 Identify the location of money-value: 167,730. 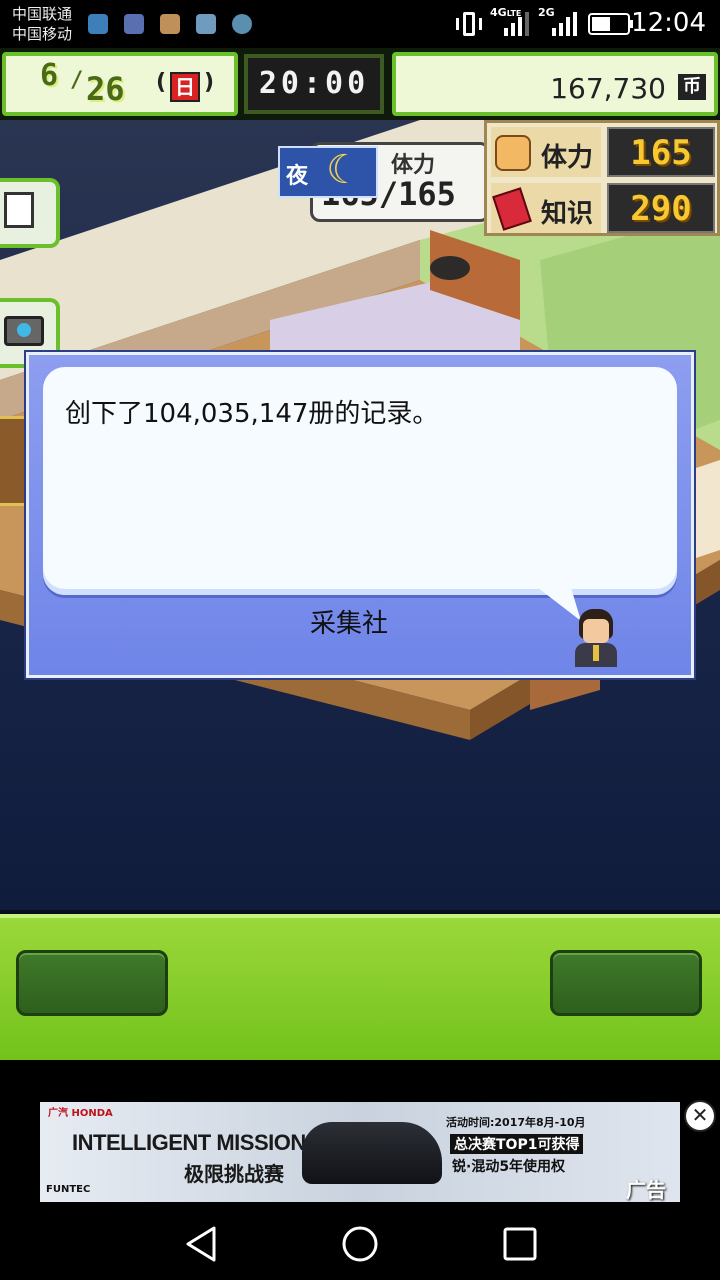
(608, 88).